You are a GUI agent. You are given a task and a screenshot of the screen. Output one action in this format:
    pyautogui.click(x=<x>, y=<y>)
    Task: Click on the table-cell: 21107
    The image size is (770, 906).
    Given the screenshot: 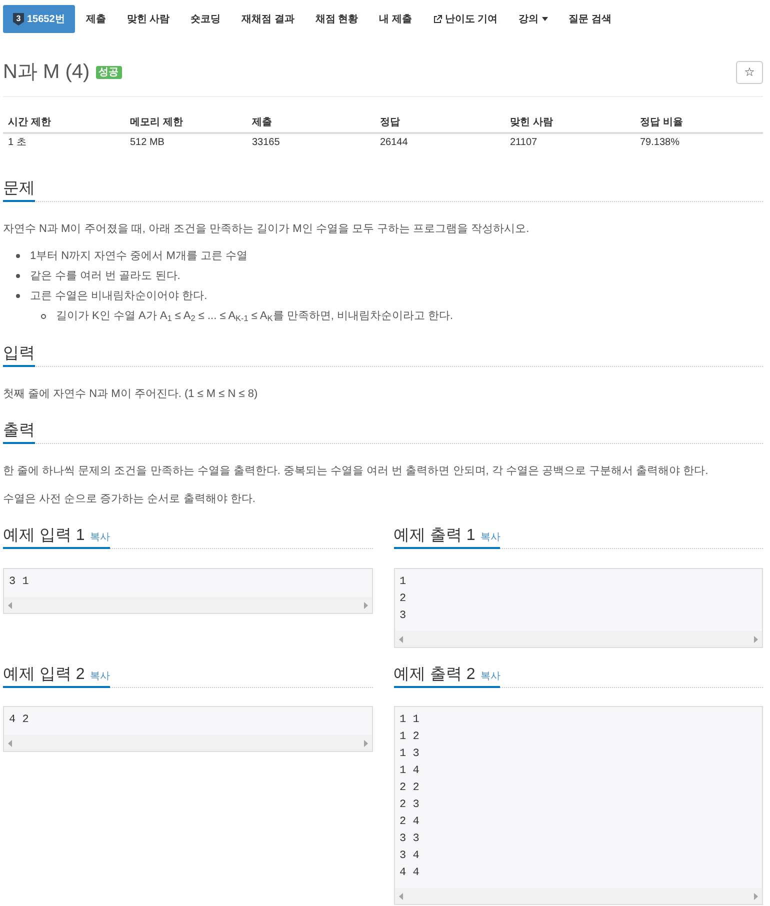 What is the action you would take?
    pyautogui.click(x=570, y=142)
    